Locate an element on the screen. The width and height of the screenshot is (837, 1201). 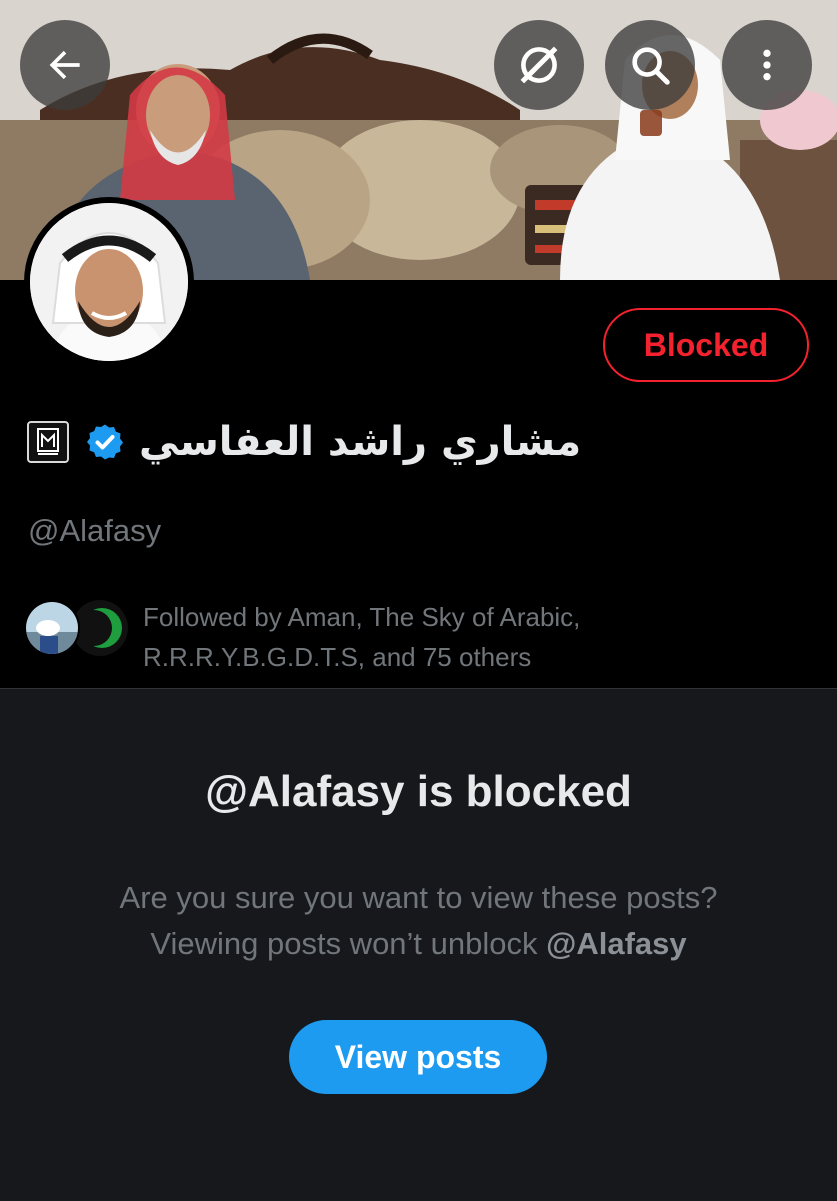
back-button is located at coordinates (65, 65).